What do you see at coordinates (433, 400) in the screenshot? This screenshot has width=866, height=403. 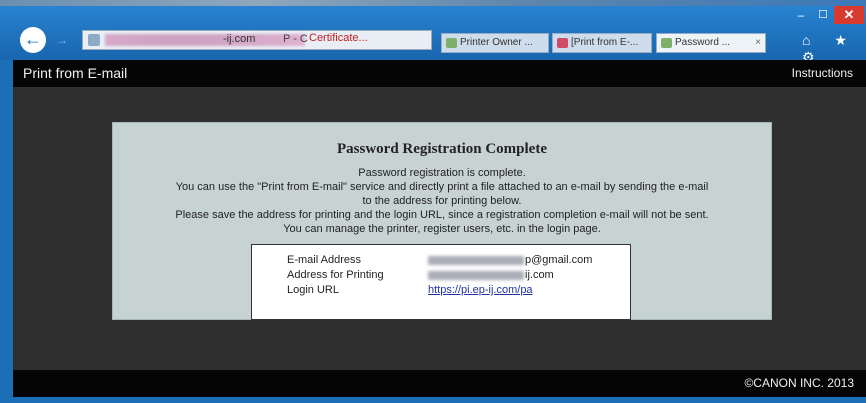 I see `window-frame-bottom` at bounding box center [433, 400].